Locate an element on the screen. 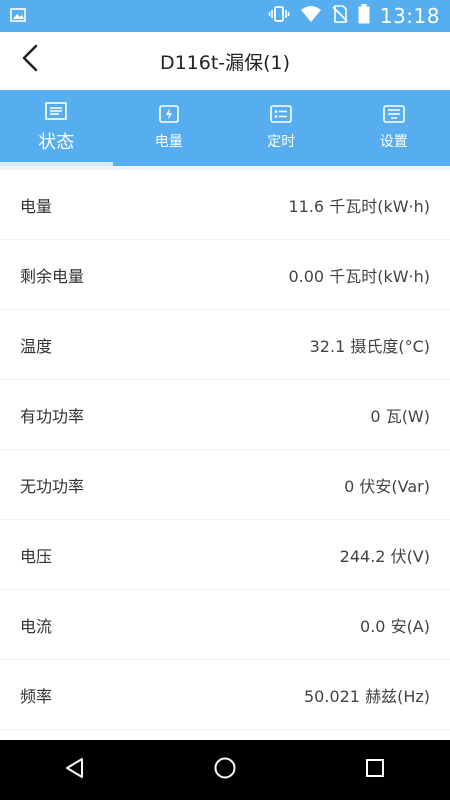 This screenshot has width=450, height=800. timer-icon is located at coordinates (281, 114).